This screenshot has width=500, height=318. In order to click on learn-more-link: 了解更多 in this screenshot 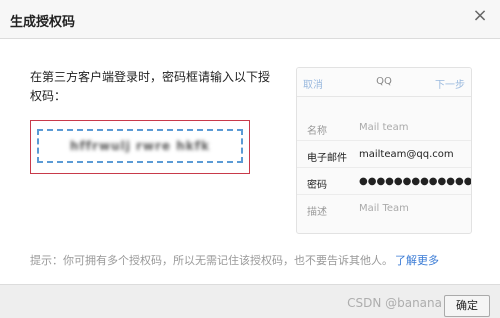, I will do `click(417, 260)`.